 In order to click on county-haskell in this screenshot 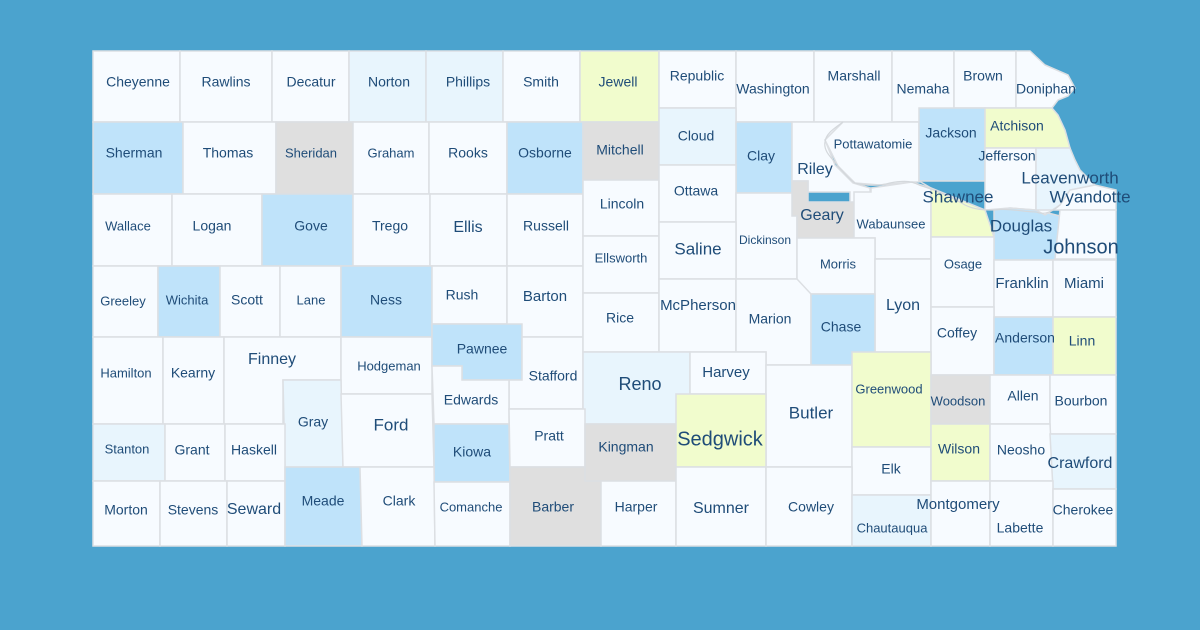, I will do `click(255, 452)`.